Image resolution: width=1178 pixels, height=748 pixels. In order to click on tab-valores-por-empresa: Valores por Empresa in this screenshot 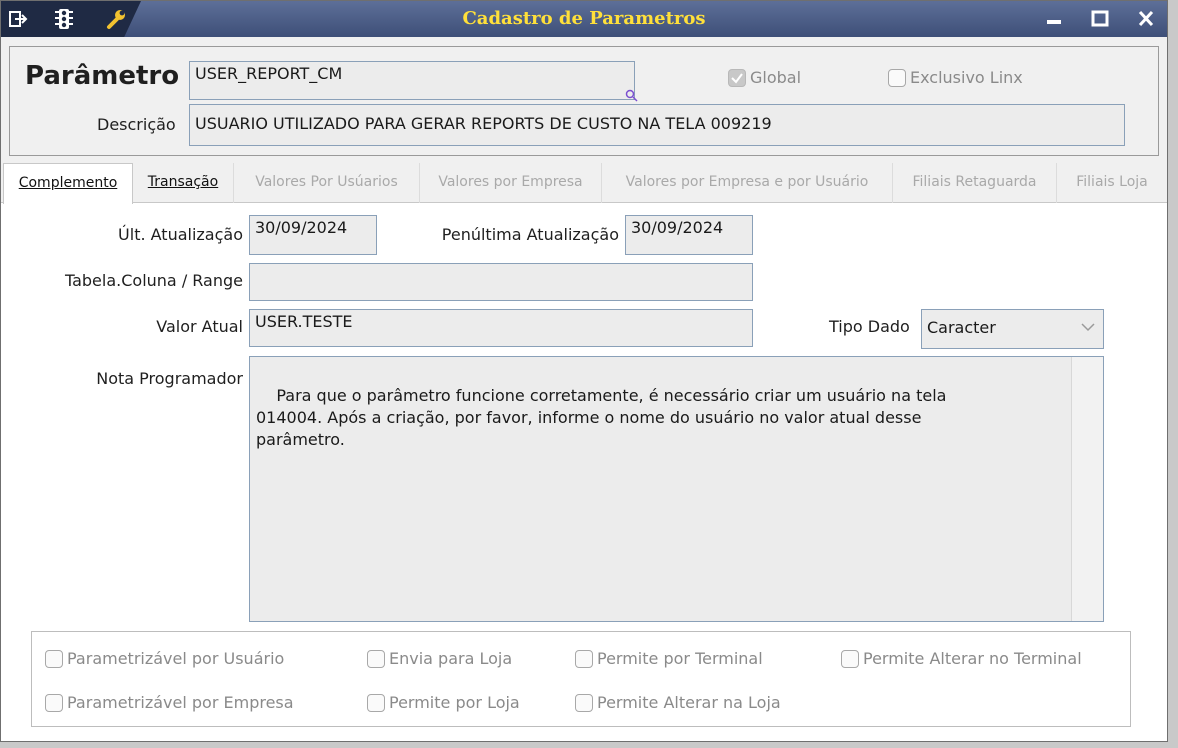, I will do `click(511, 183)`.